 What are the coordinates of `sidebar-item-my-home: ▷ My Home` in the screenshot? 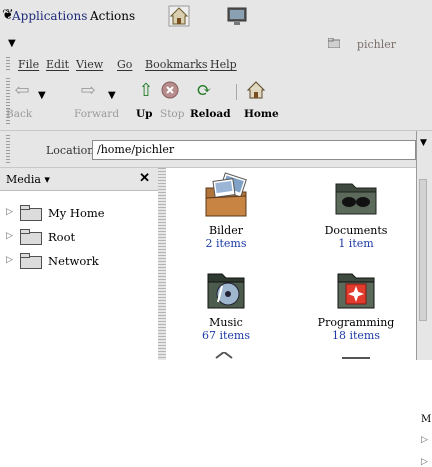 It's located at (79, 213).